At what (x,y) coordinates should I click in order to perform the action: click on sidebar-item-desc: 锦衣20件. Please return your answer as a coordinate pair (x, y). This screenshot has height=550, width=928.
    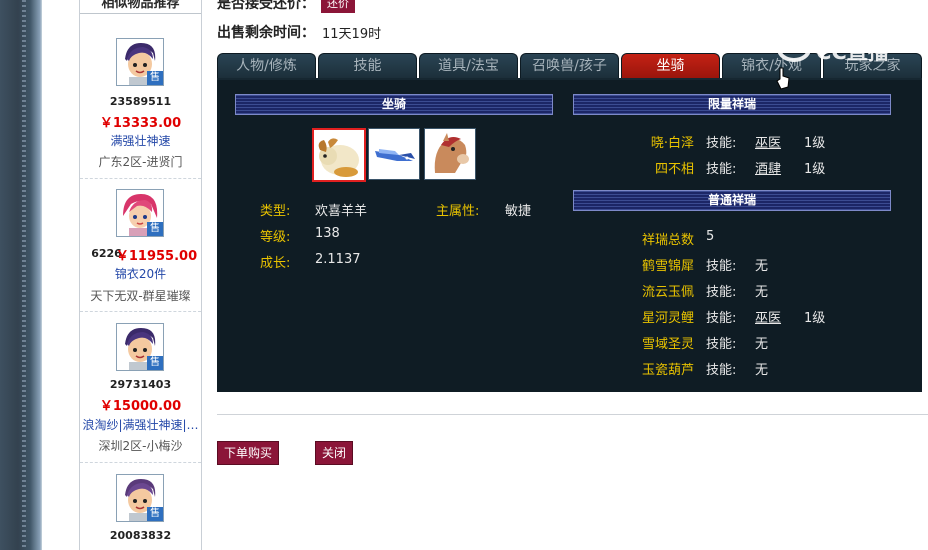
    Looking at the image, I should click on (140, 273).